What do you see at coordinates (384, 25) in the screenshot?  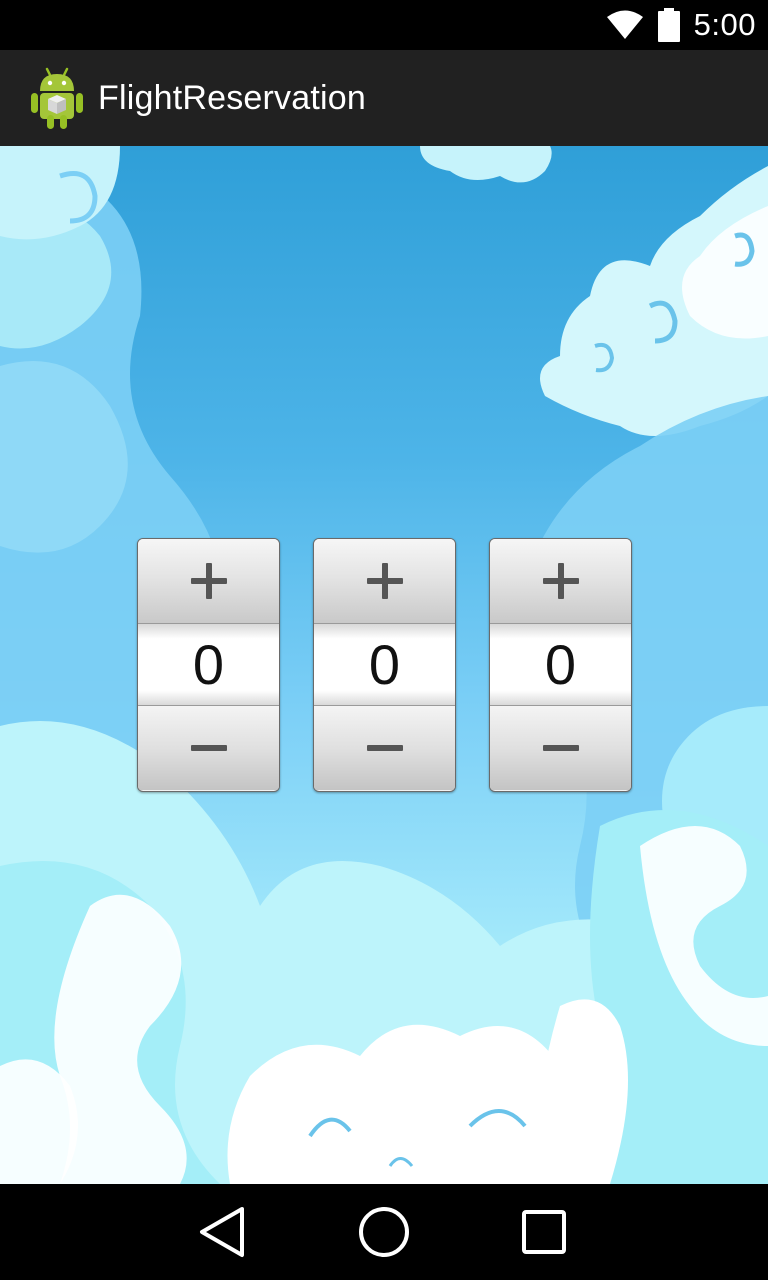 I see `status-bar: 5:00` at bounding box center [384, 25].